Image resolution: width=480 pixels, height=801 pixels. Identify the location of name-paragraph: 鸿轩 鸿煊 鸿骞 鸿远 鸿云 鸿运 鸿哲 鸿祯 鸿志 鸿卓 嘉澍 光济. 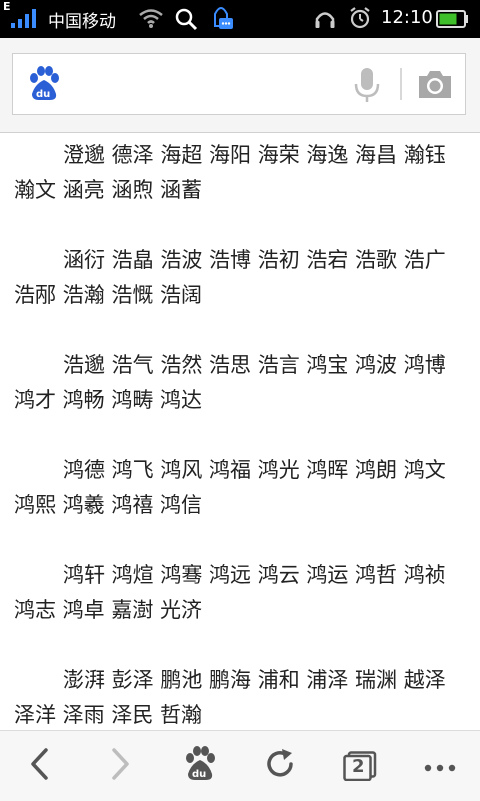
(230, 592).